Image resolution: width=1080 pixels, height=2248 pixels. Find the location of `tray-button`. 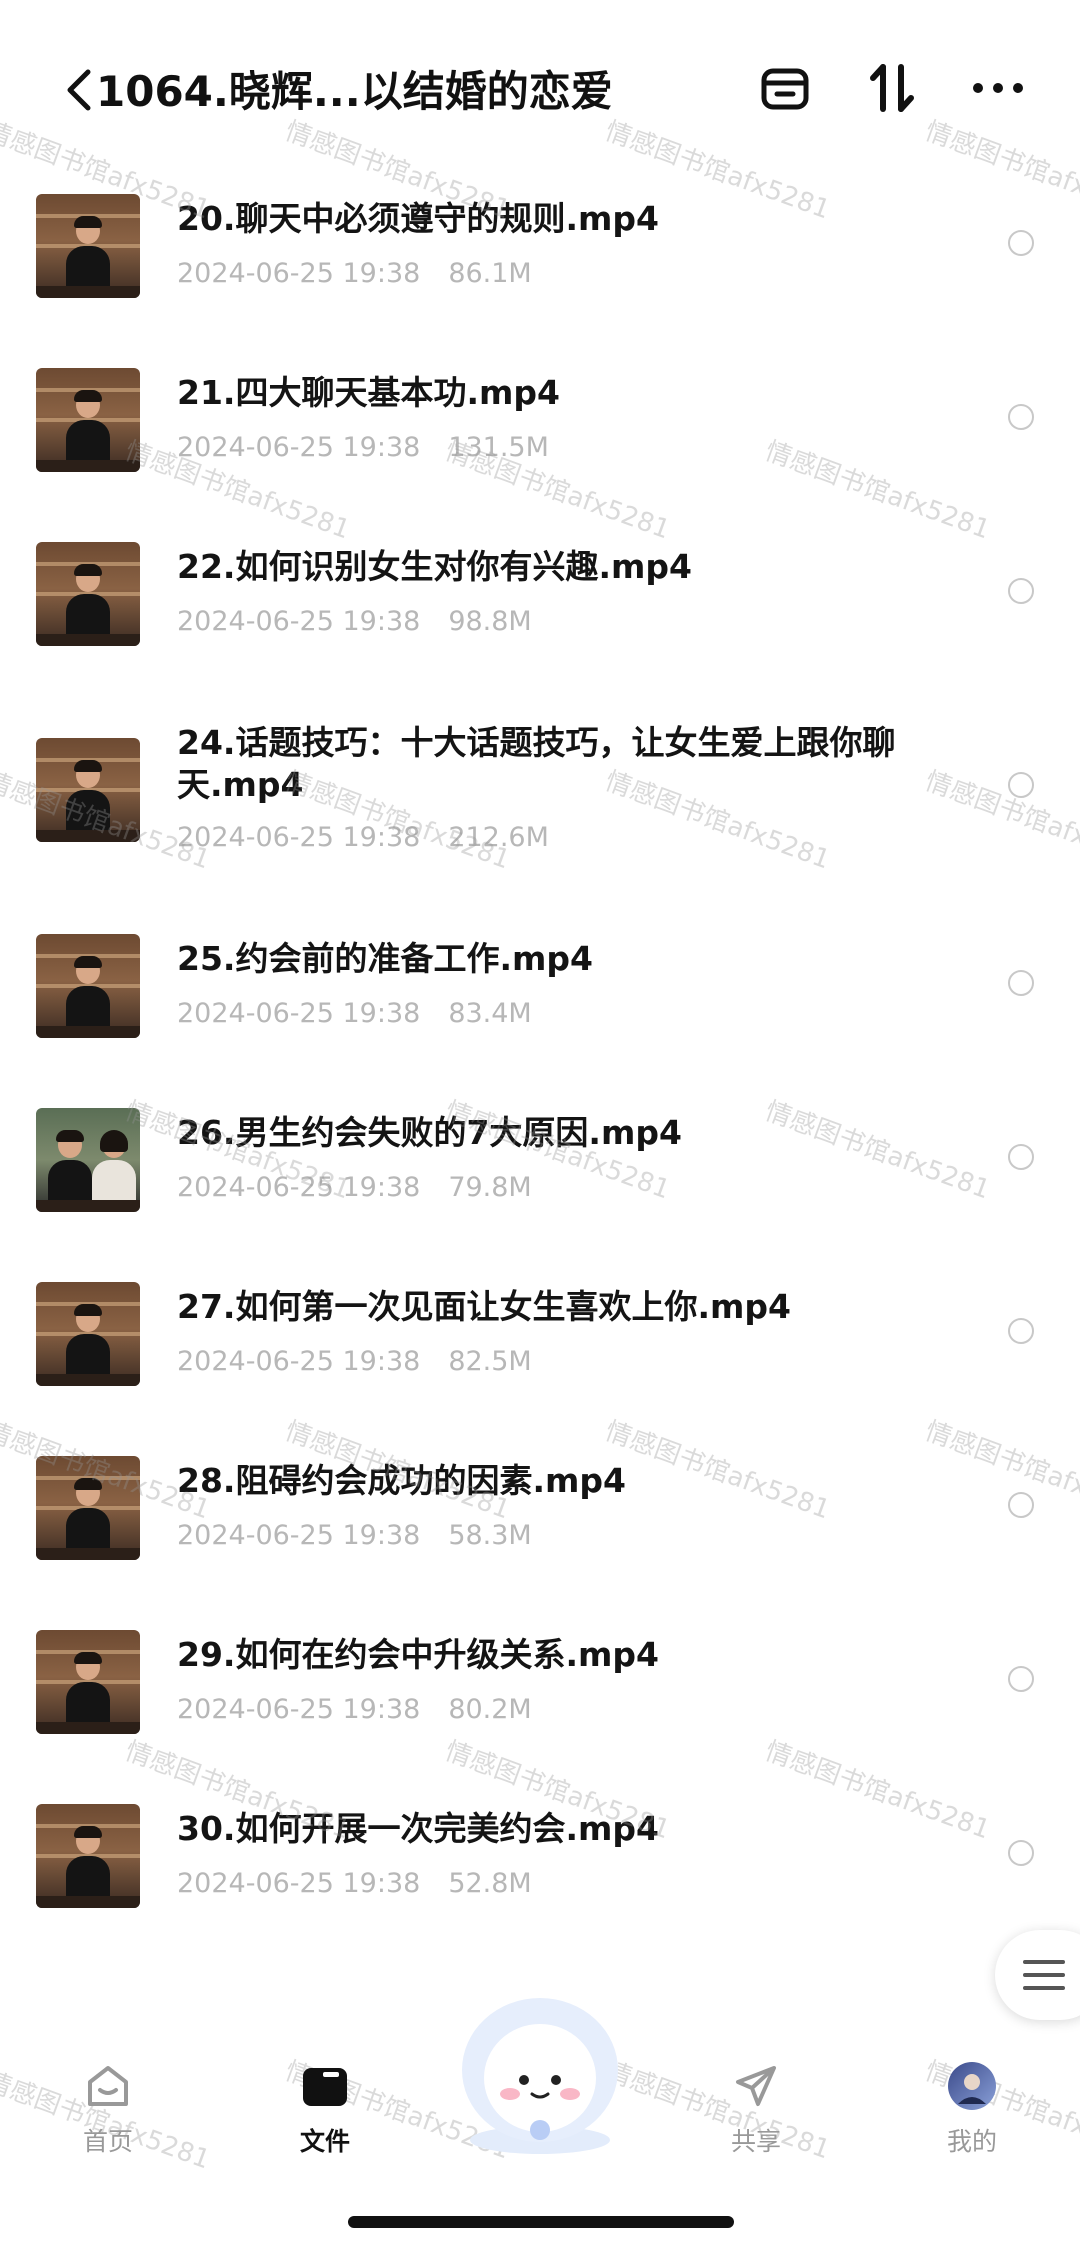

tray-button is located at coordinates (785, 88).